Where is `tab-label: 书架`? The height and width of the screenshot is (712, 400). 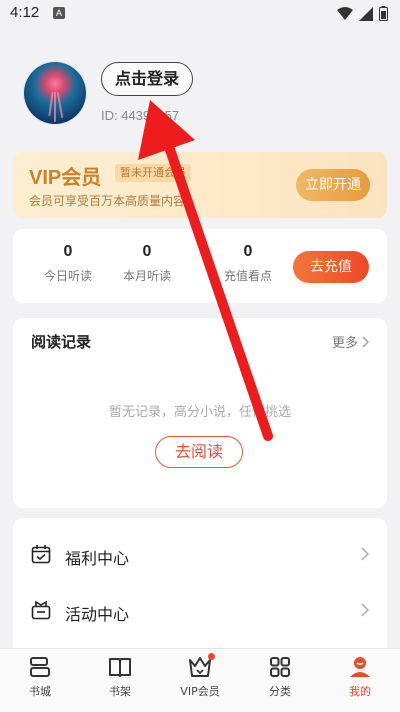 tab-label: 书架 is located at coordinates (120, 691).